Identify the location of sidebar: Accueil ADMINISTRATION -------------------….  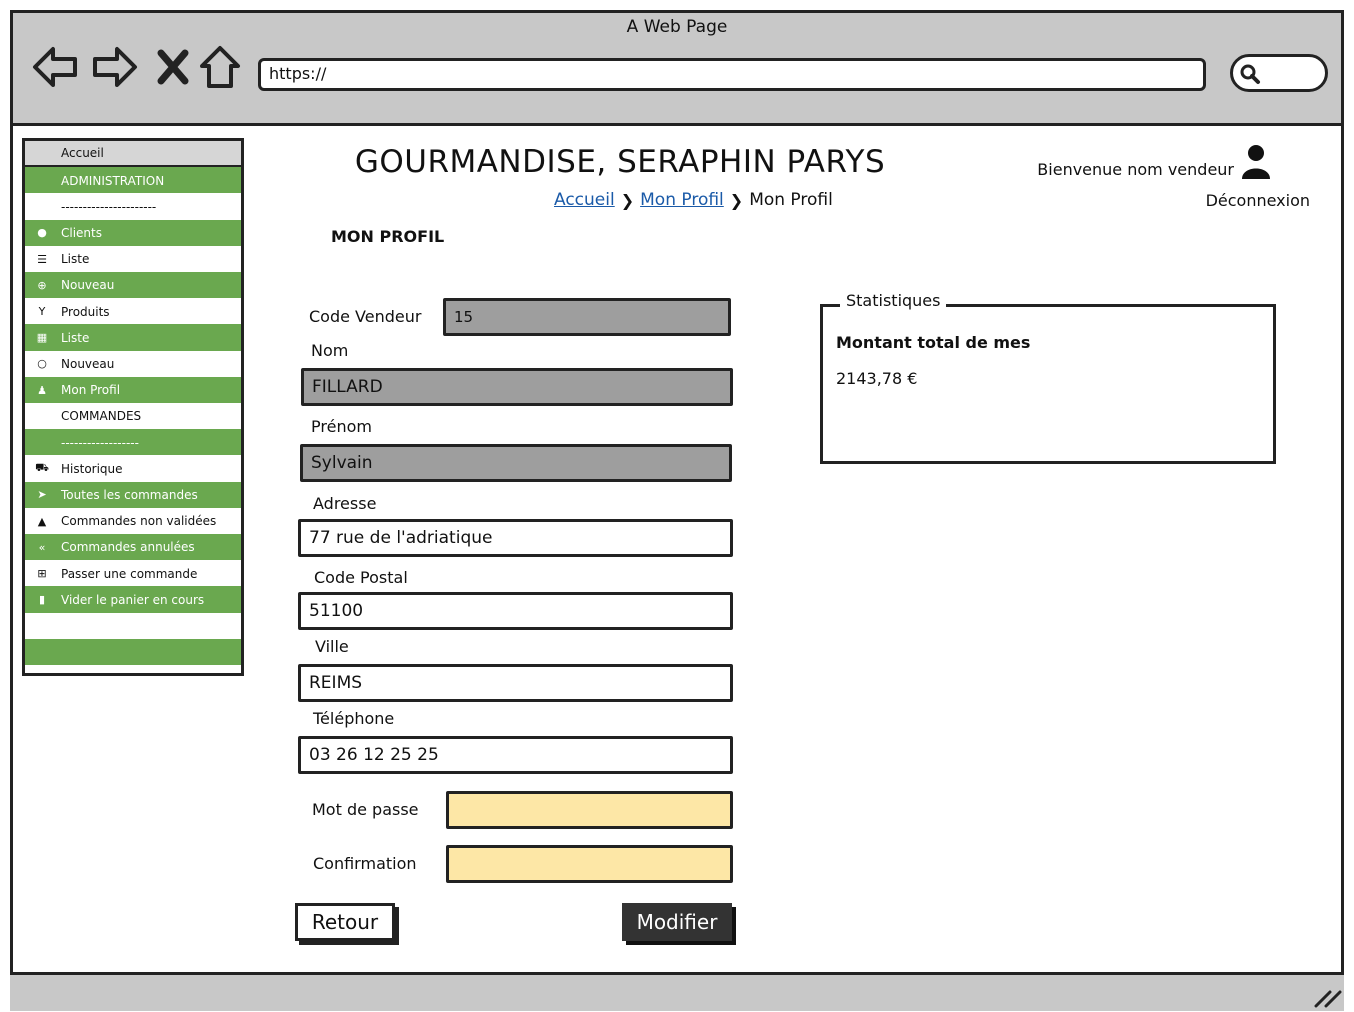
(133, 407).